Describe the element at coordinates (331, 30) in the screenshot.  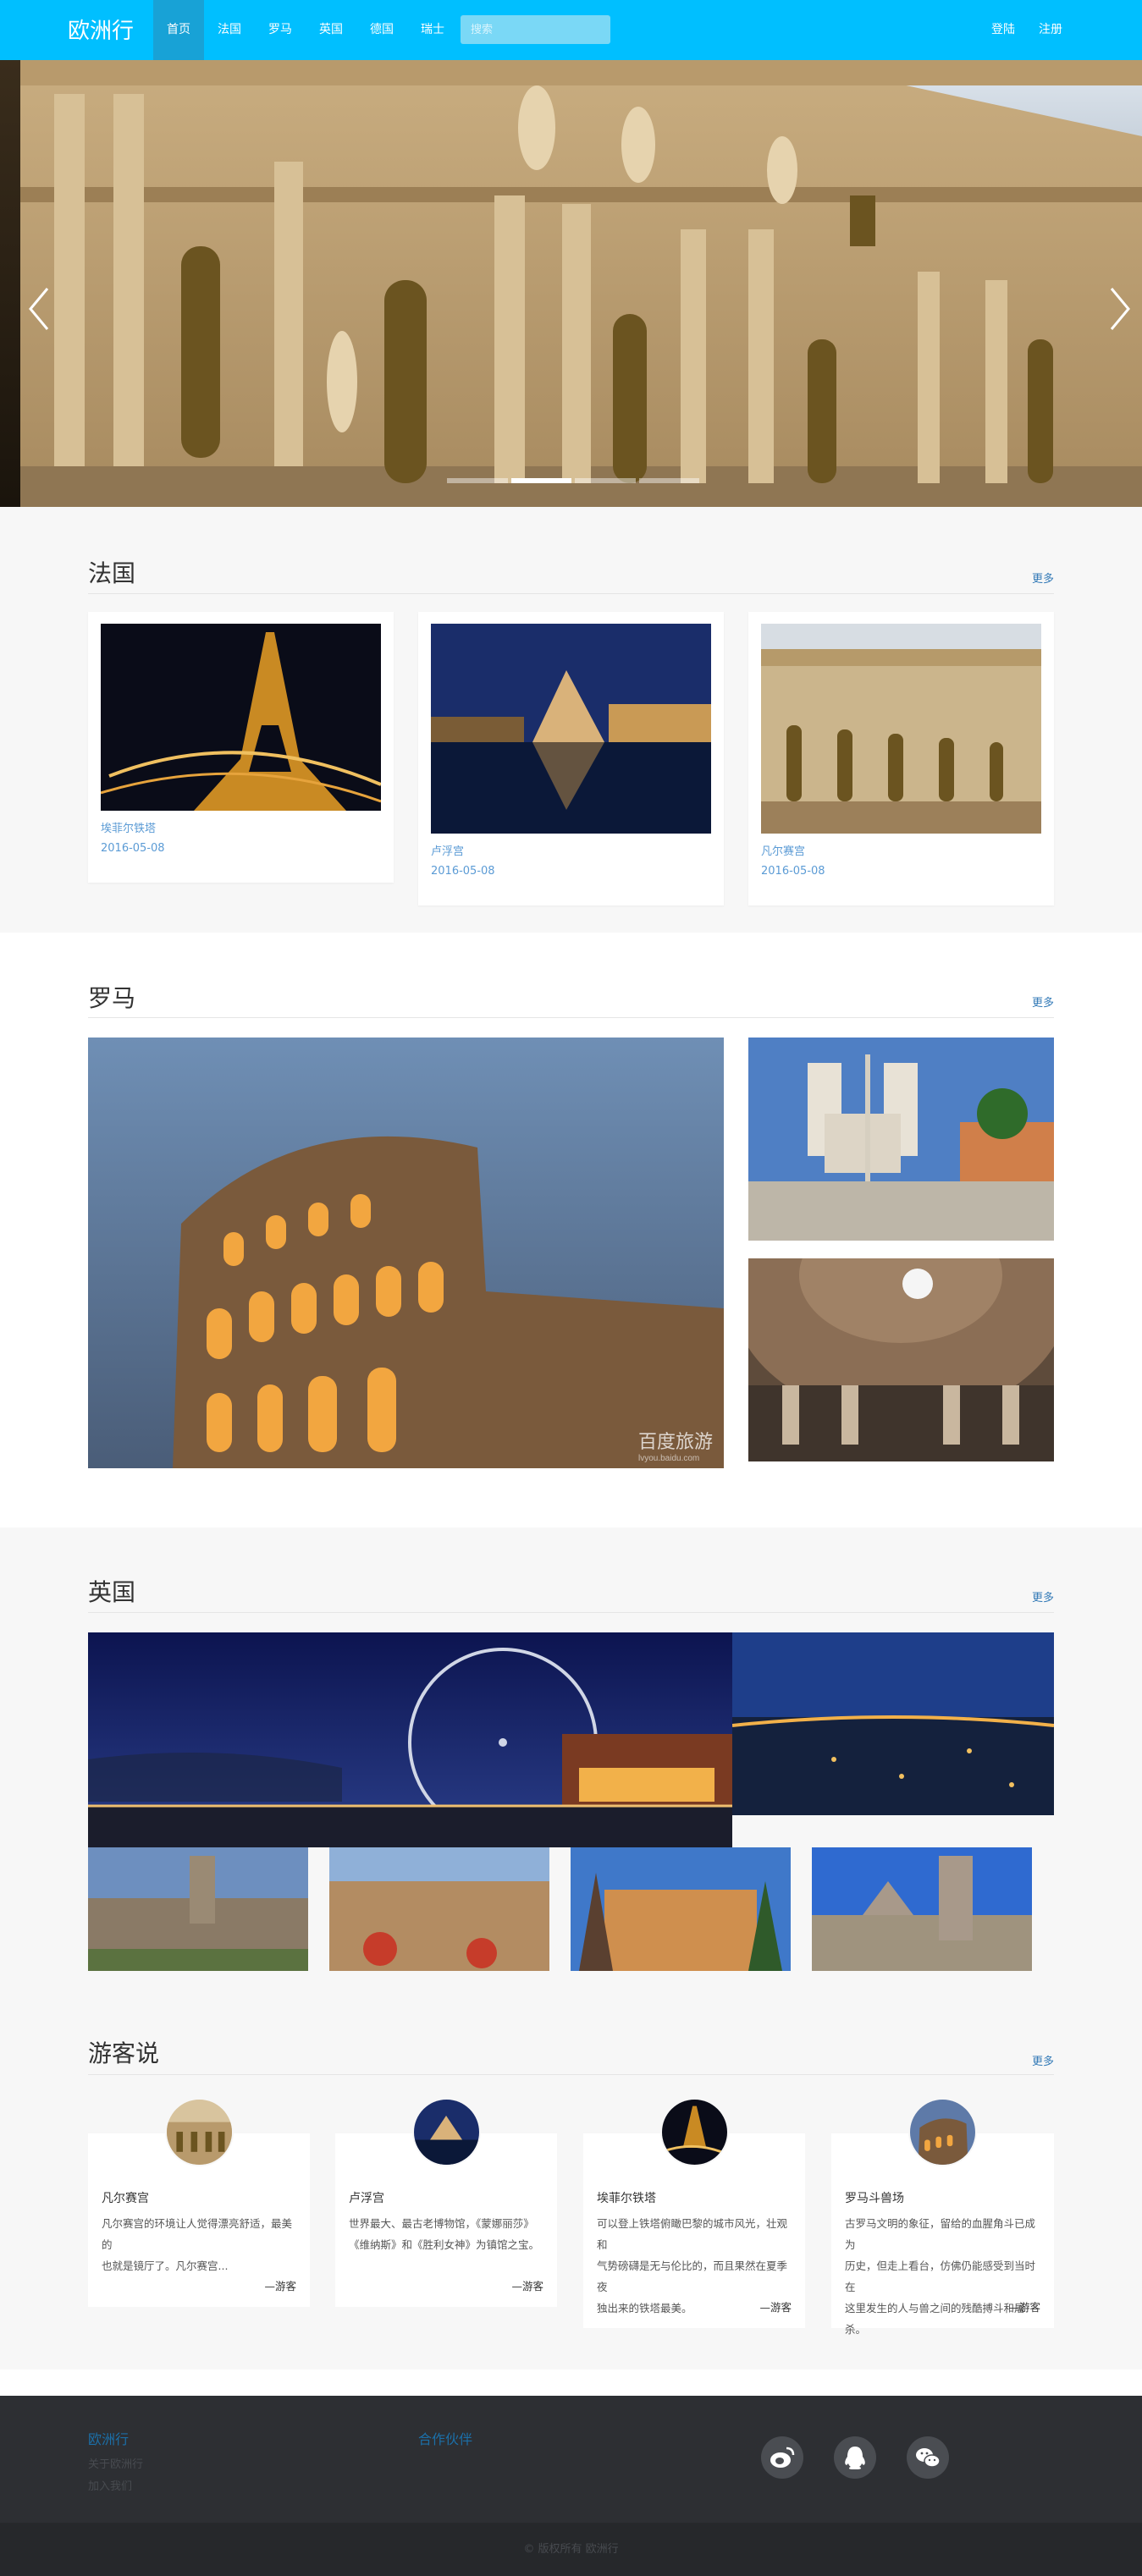
I see `nav-item-uk: 英国` at that location.